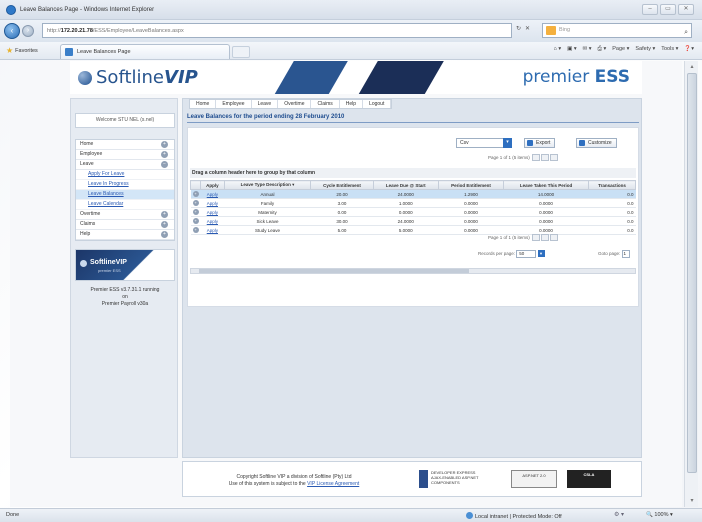 The width and height of the screenshot is (702, 522). What do you see at coordinates (692, 67) in the screenshot?
I see `scroll-up-icon: ▴` at bounding box center [692, 67].